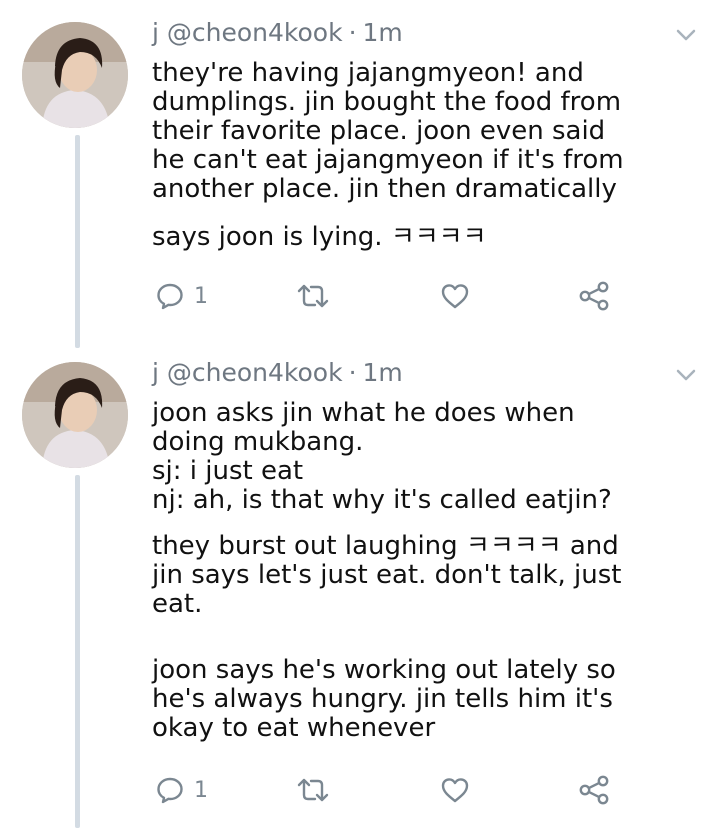  Describe the element at coordinates (319, 237) in the screenshot. I see `tweet-text: says joon is lying. ㅋㅋㅋㅋ` at that location.